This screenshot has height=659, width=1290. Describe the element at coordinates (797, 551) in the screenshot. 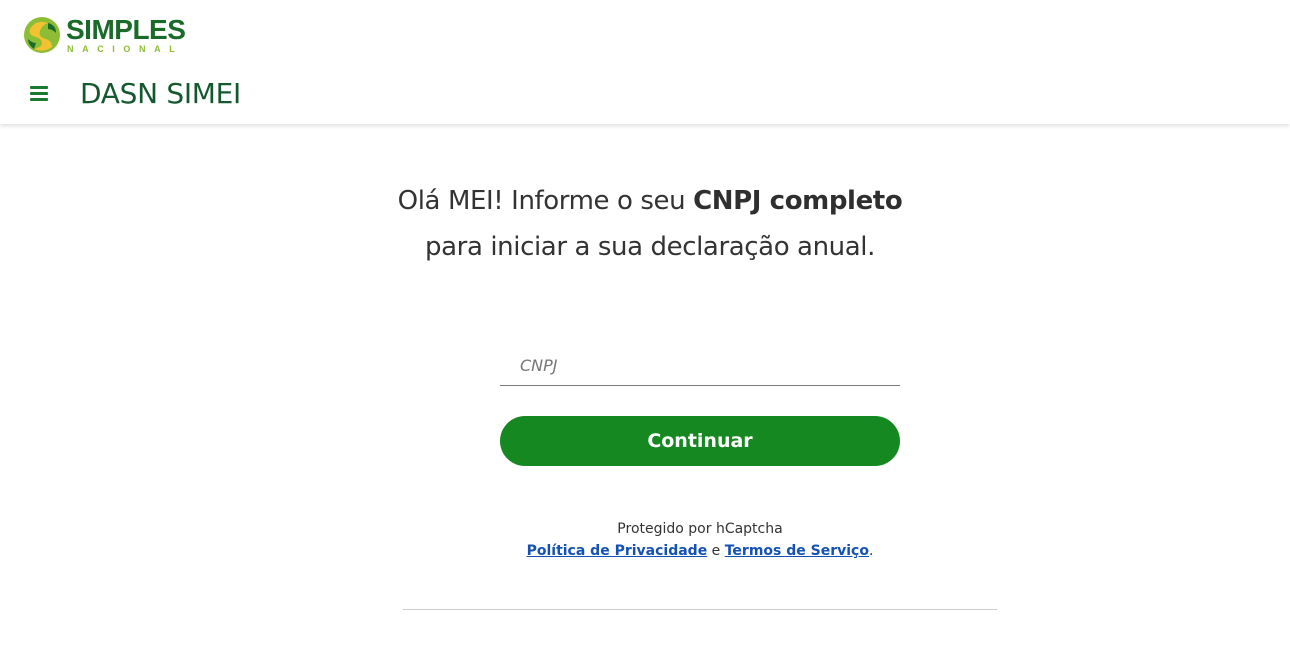

I see `terms-of-service-link: Termos de Serviço` at that location.